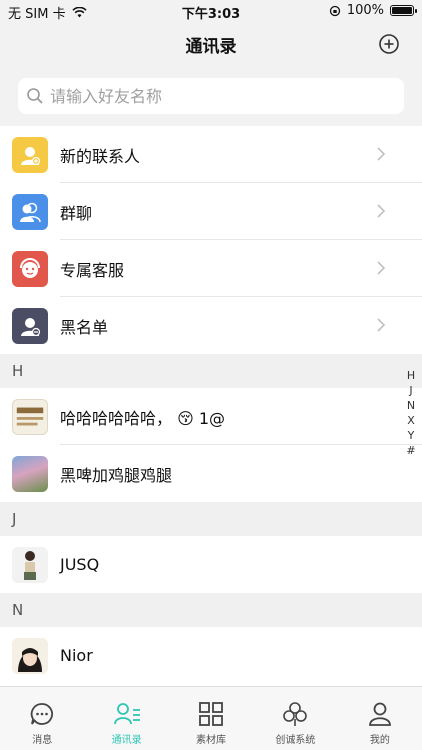  I want to click on profile-icon, so click(379, 714).